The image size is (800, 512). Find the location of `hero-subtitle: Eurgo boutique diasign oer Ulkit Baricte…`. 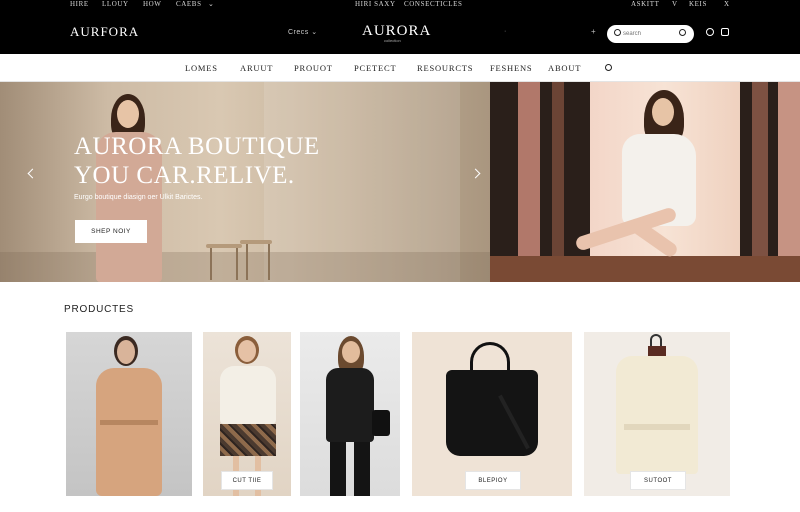

hero-subtitle: Eurgo boutique diasign oer Ulkit Baricte… is located at coordinates (138, 197).